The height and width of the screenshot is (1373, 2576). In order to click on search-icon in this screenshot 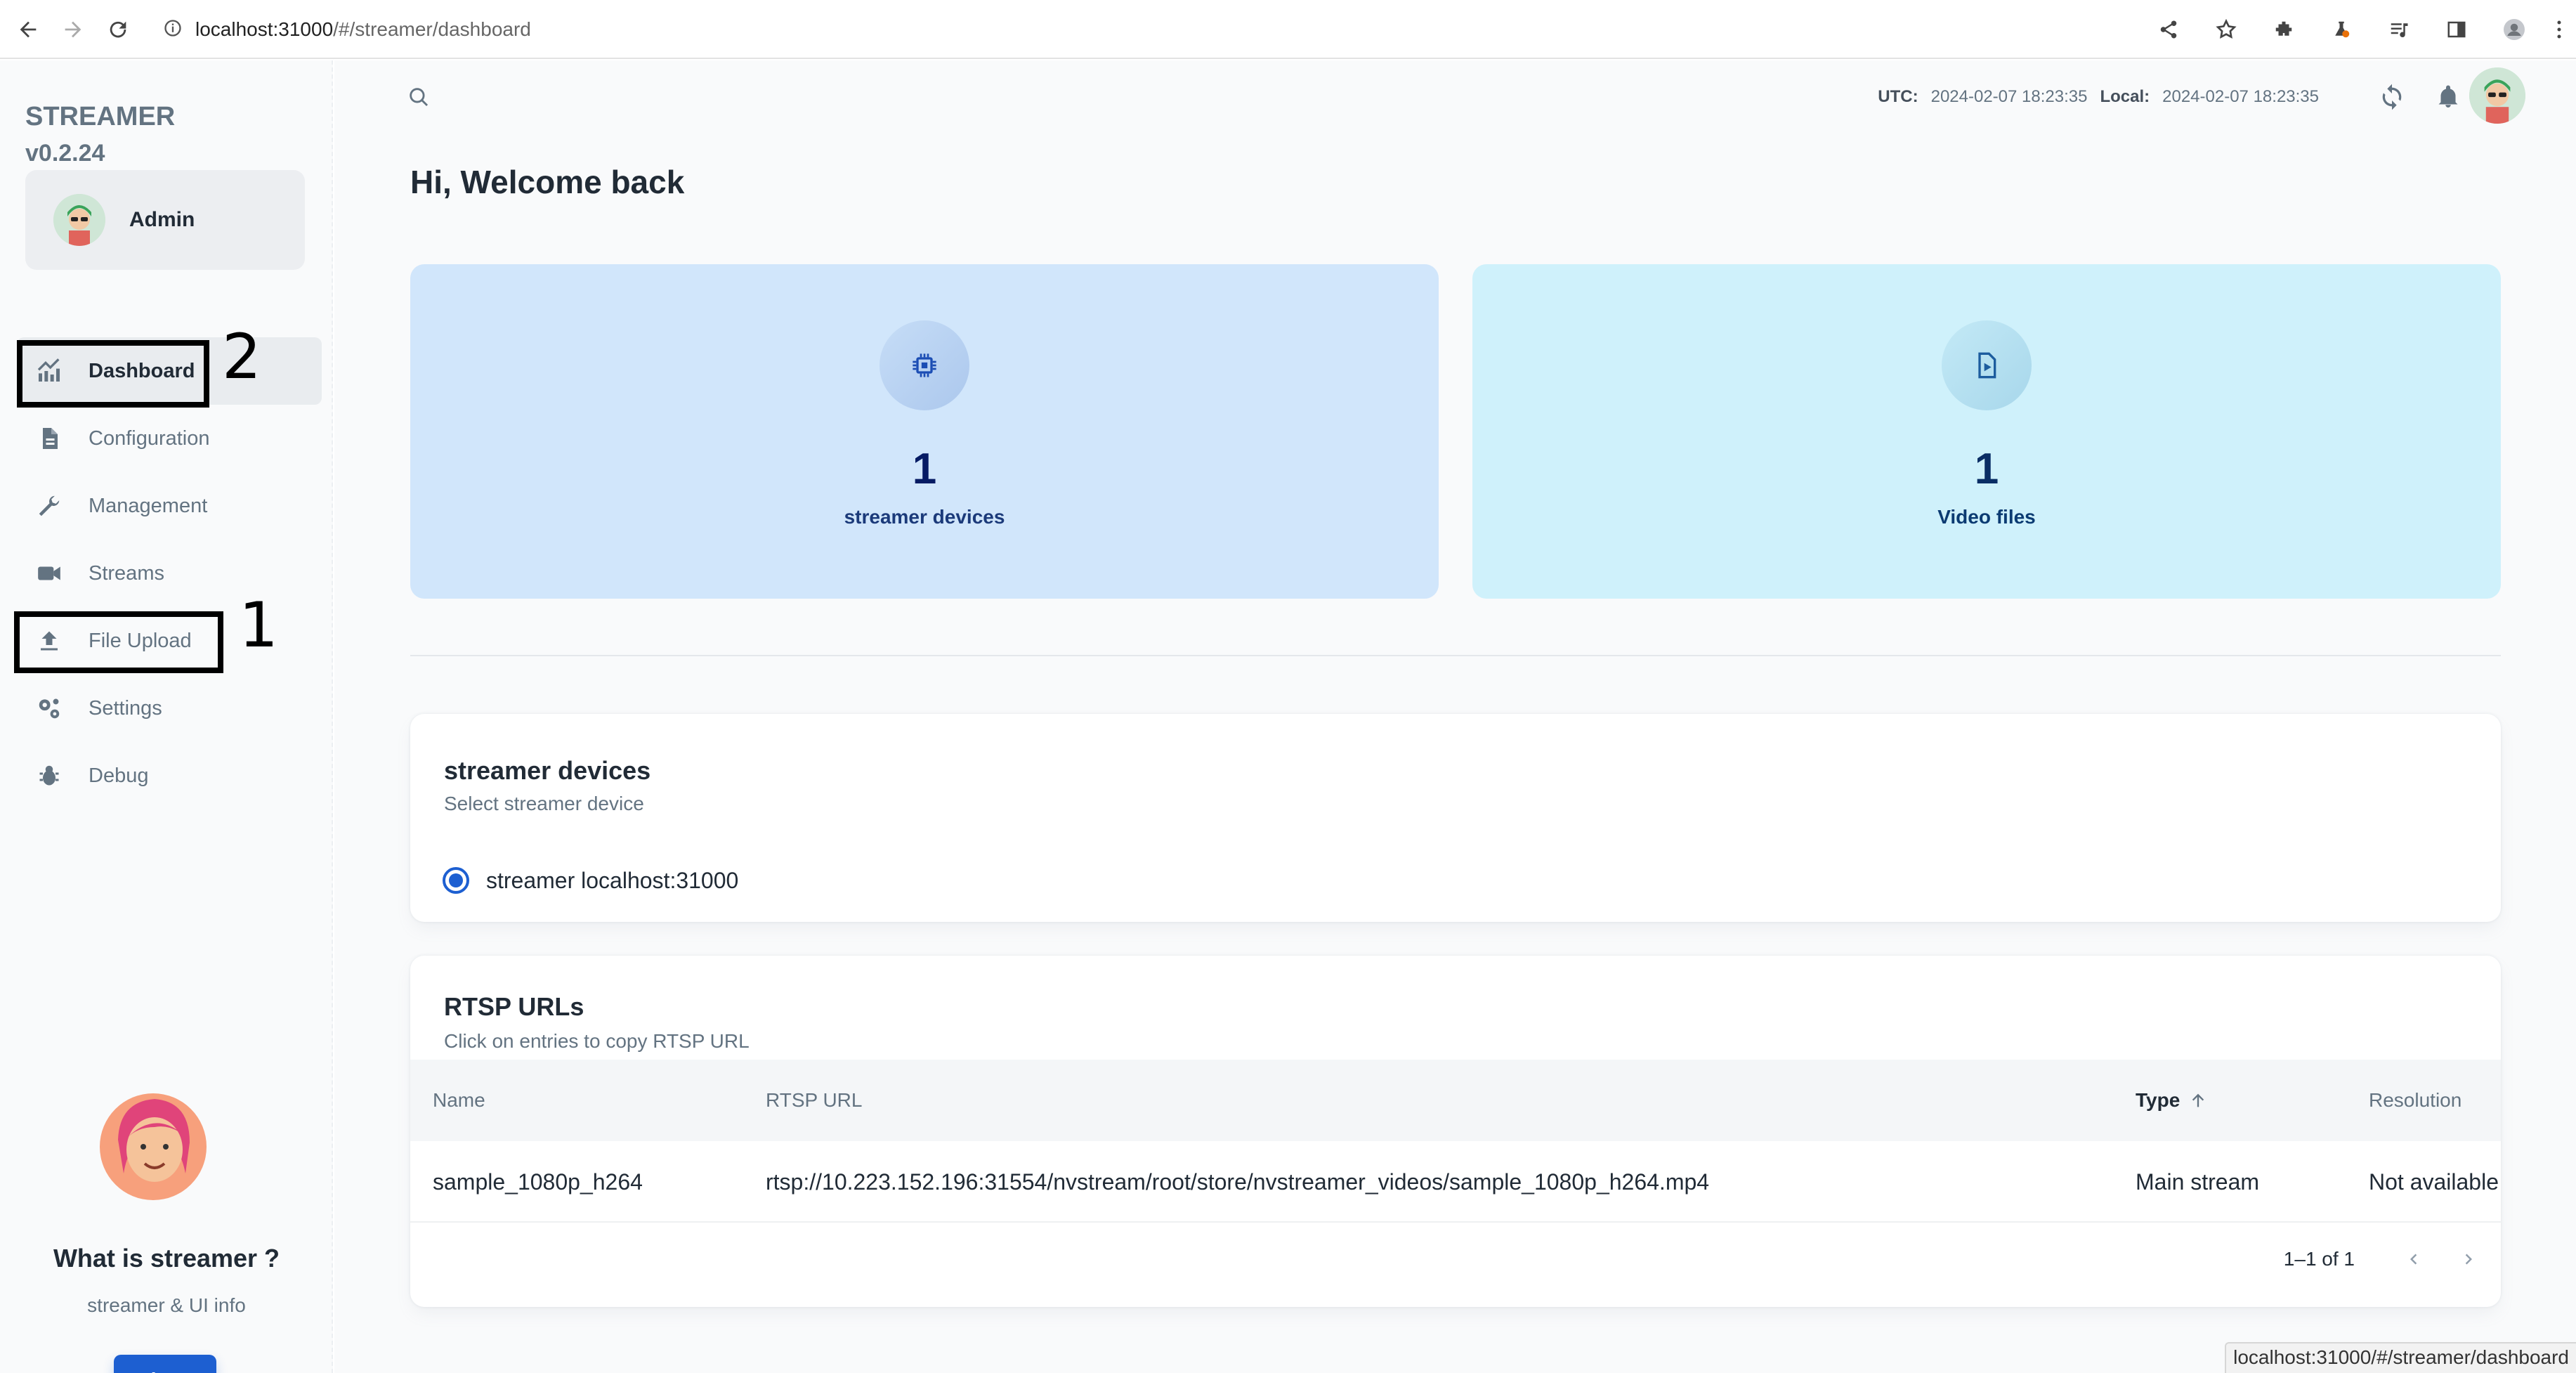, I will do `click(418, 97)`.